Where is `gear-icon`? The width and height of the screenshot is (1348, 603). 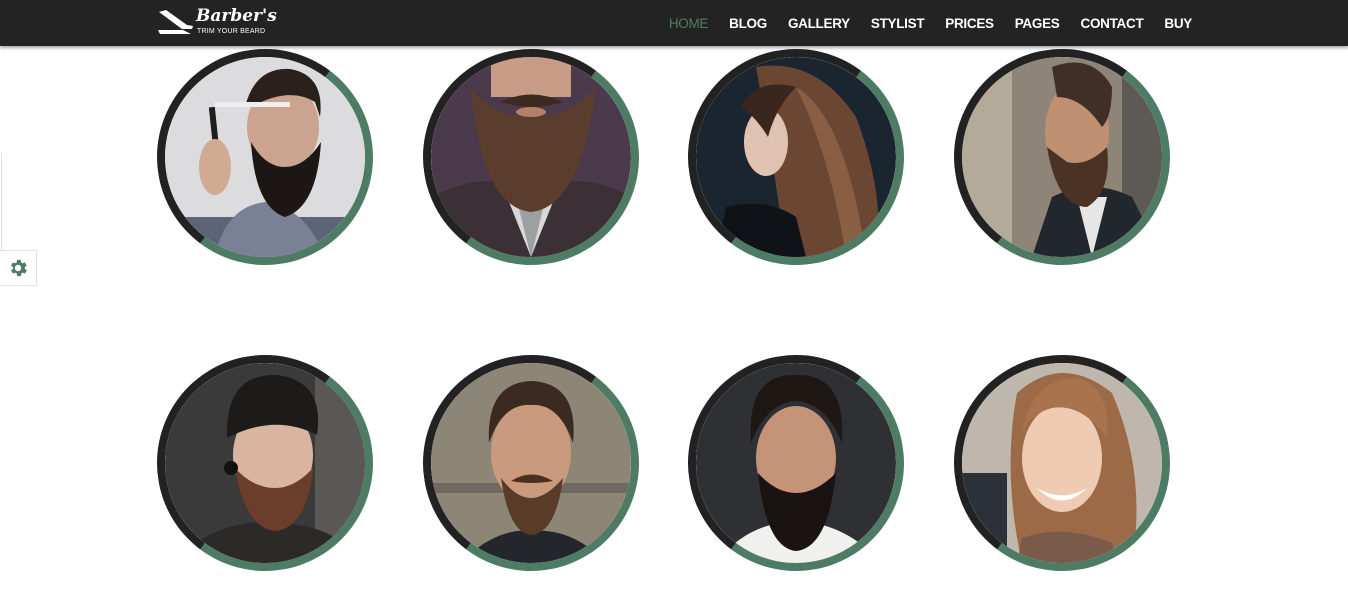 gear-icon is located at coordinates (19, 268).